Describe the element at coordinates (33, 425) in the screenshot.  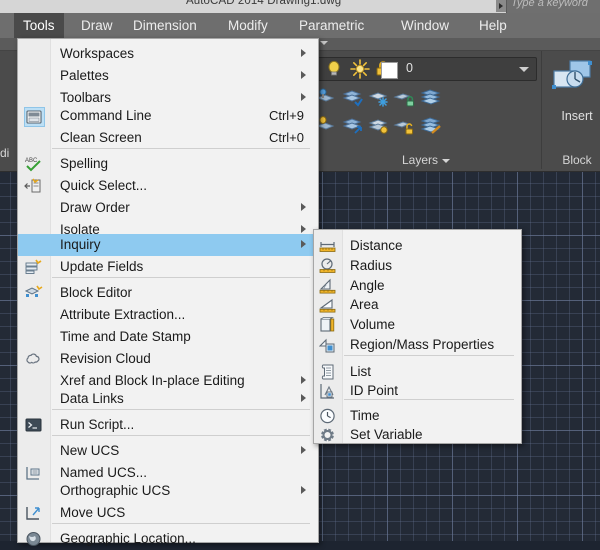
I see `run-script-icon` at that location.